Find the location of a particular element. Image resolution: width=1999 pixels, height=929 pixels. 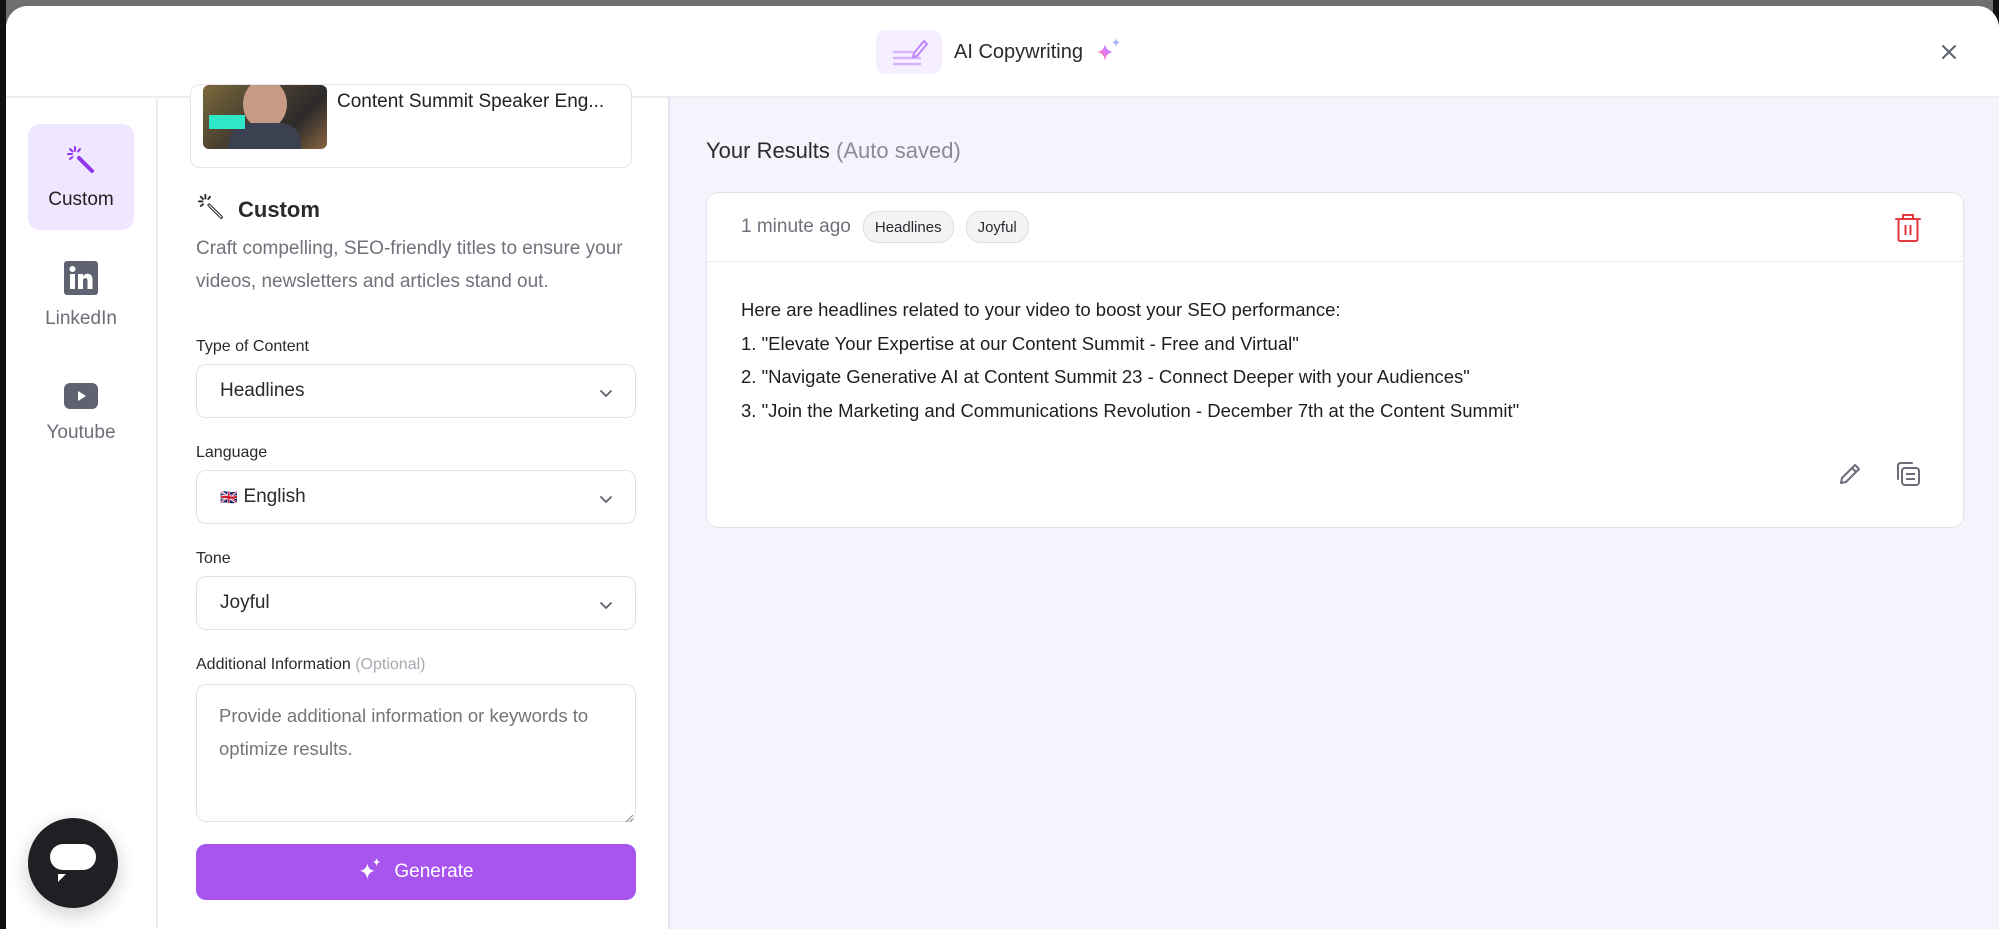

pencil-lines-icon is located at coordinates (909, 52).